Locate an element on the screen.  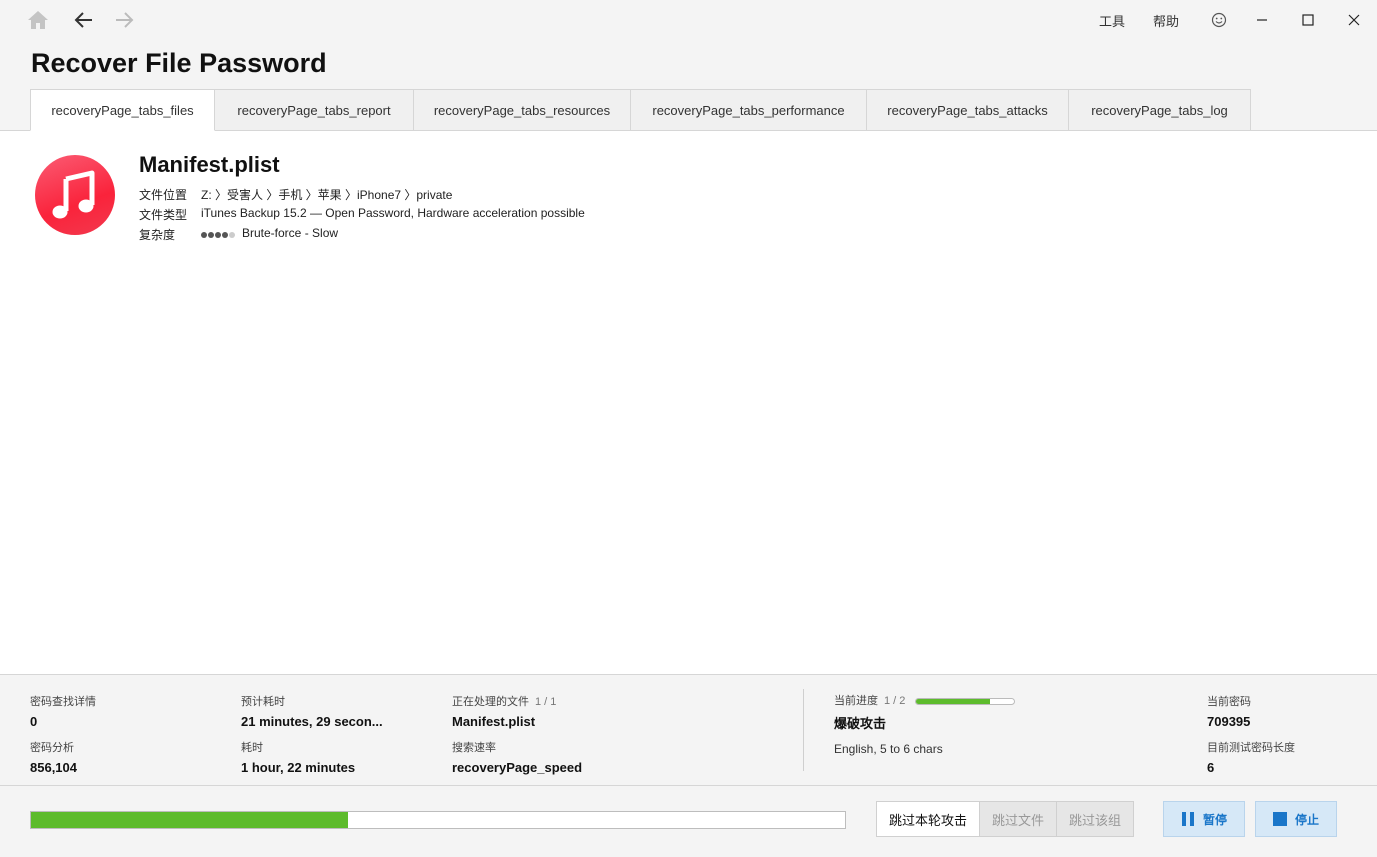
processing-value: Manifest.plist is located at coordinates (494, 721).